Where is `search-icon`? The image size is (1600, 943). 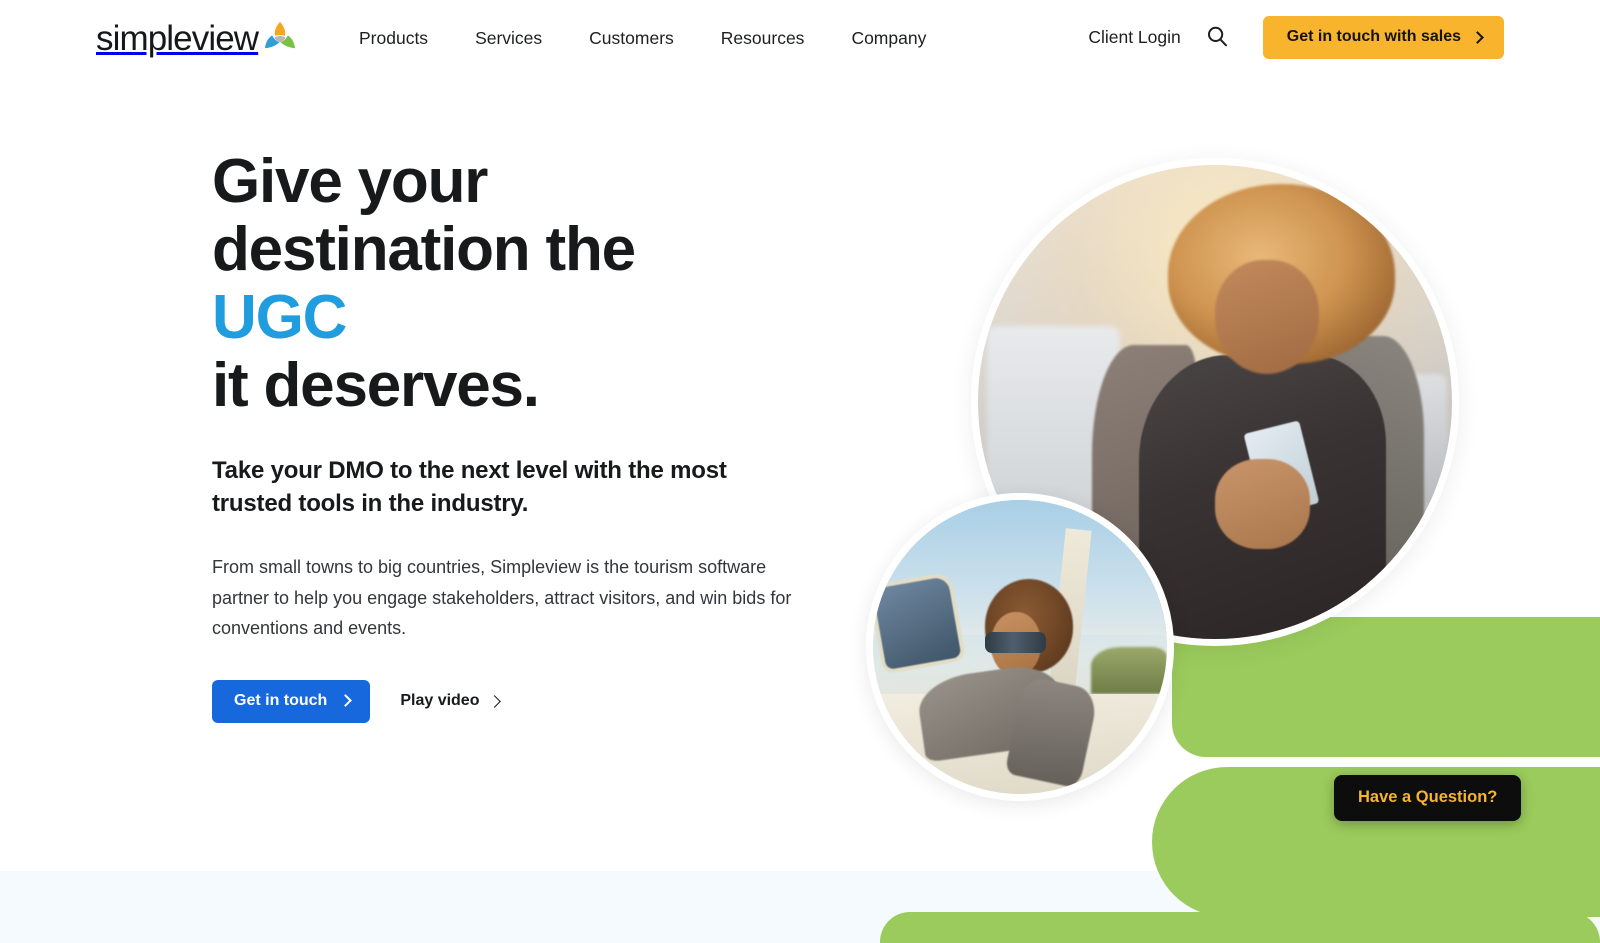 search-icon is located at coordinates (1217, 37).